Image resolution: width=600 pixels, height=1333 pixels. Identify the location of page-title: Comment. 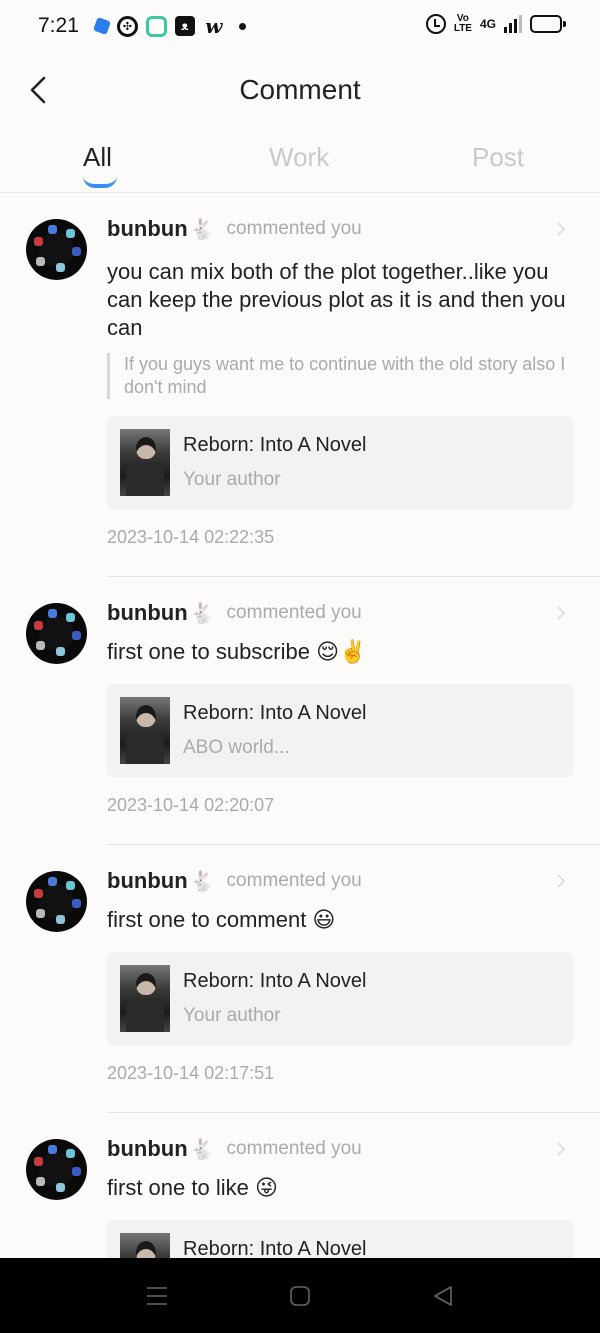
(300, 89).